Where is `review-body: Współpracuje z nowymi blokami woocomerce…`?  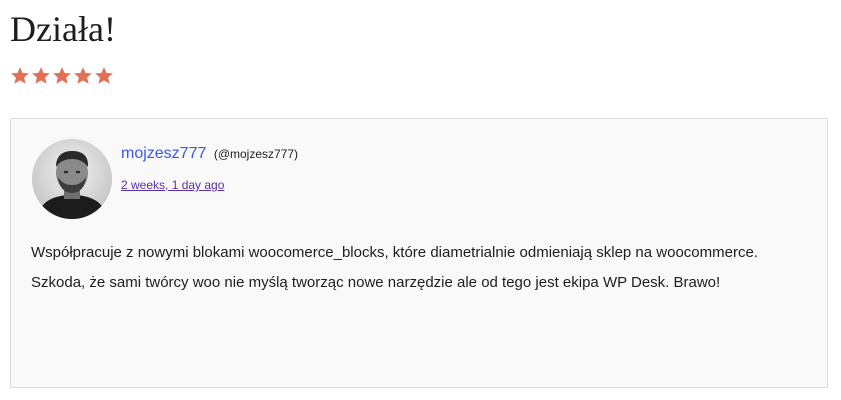
review-body: Współpracuje z nowymi blokami woocomerce… is located at coordinates (394, 267).